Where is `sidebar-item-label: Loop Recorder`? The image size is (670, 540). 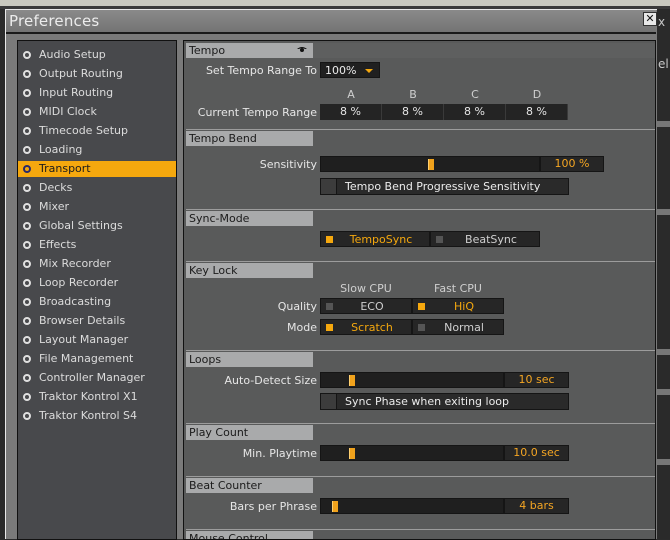
sidebar-item-label: Loop Recorder is located at coordinates (79, 282).